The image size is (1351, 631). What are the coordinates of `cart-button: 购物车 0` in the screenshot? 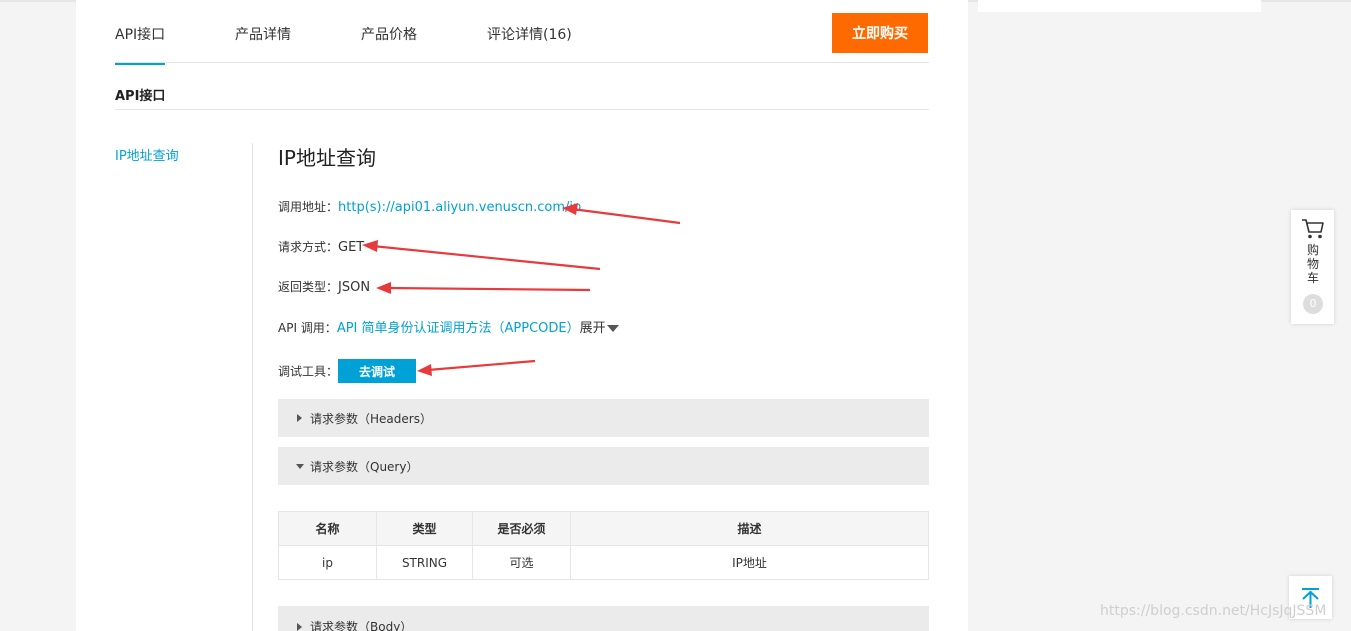 It's located at (1312, 267).